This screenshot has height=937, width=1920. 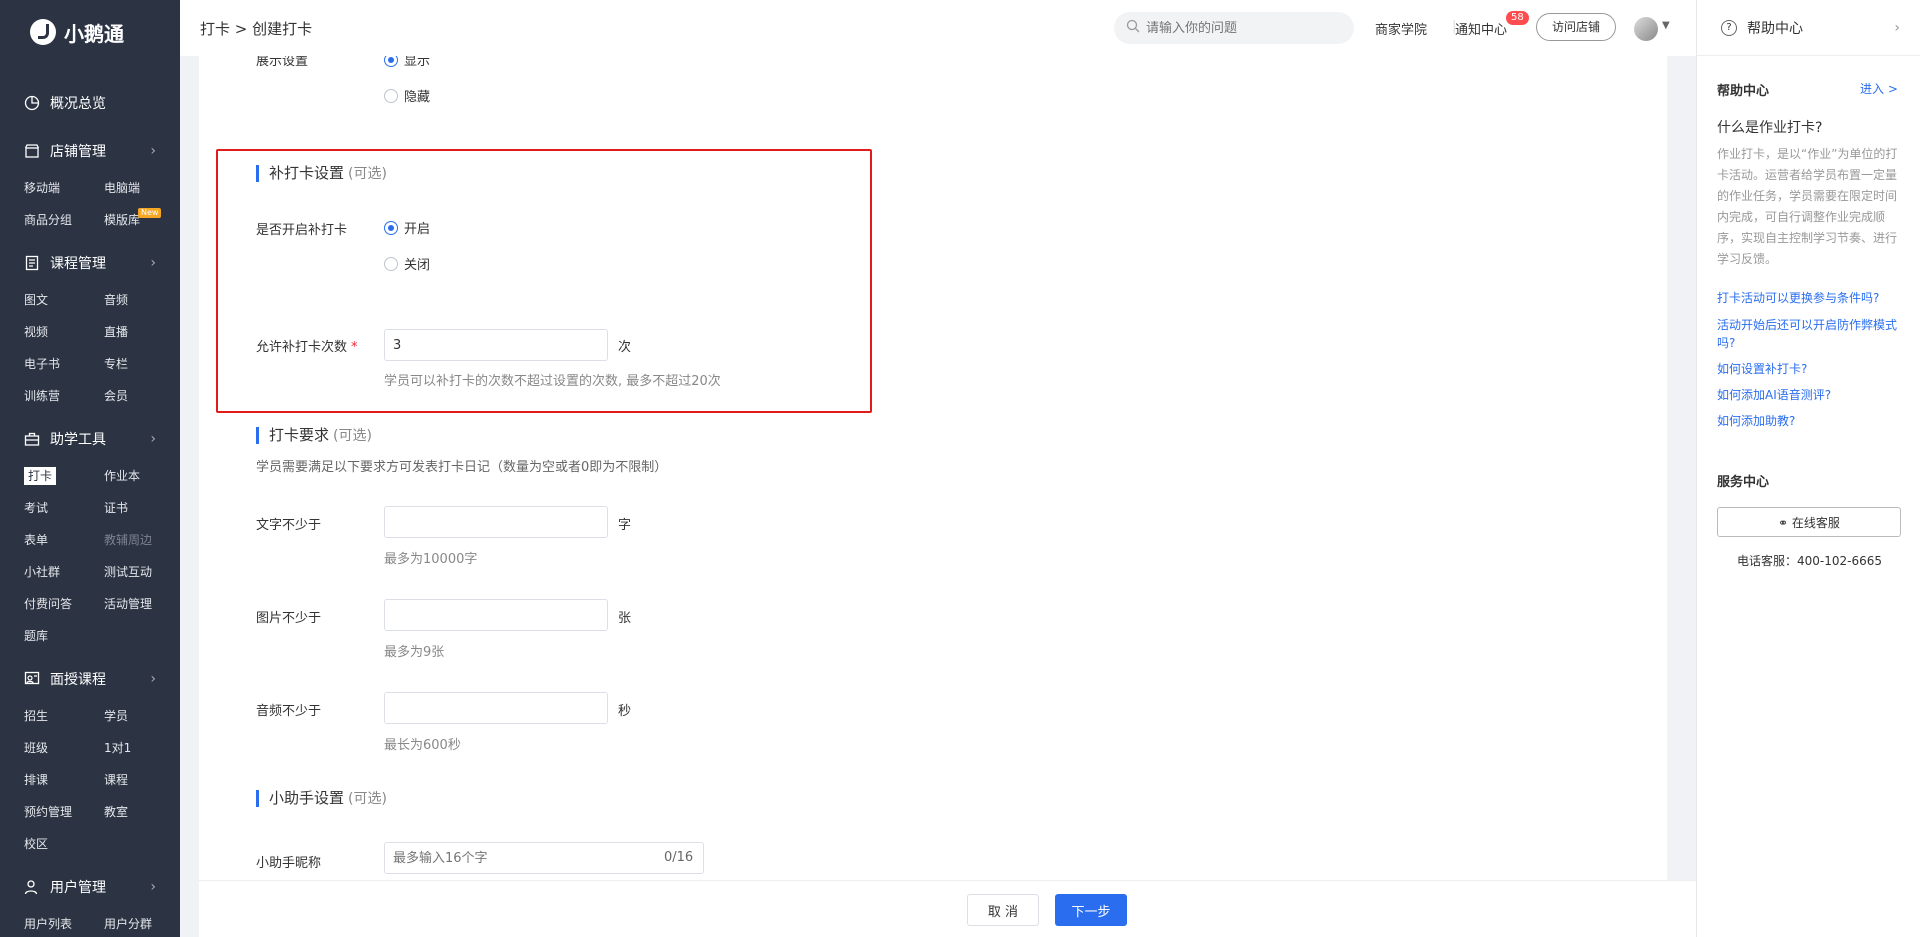 I want to click on nav-item: 付费问答, so click(x=64, y=604).